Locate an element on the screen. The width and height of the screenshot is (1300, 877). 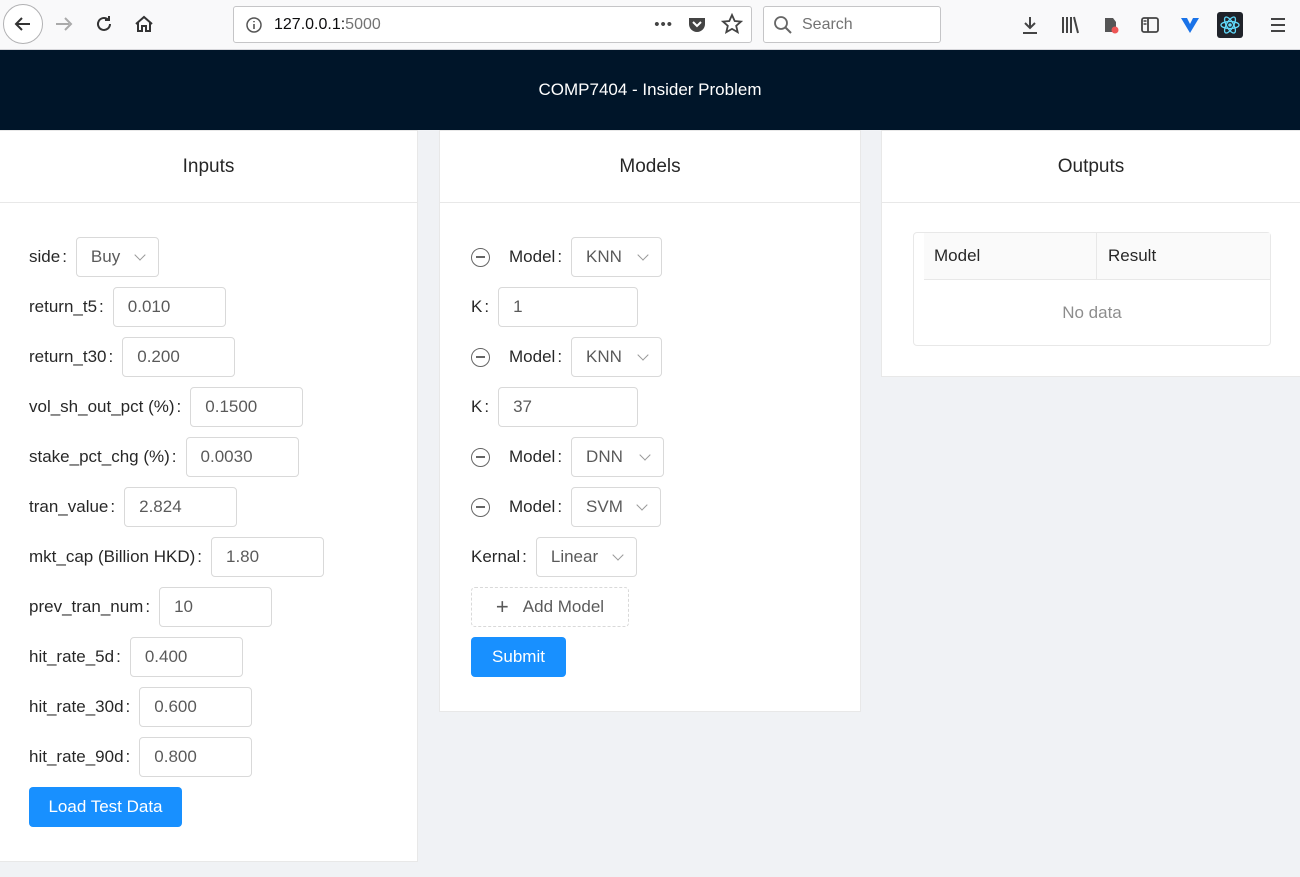
field-label: return_t30 is located at coordinates (68, 356).